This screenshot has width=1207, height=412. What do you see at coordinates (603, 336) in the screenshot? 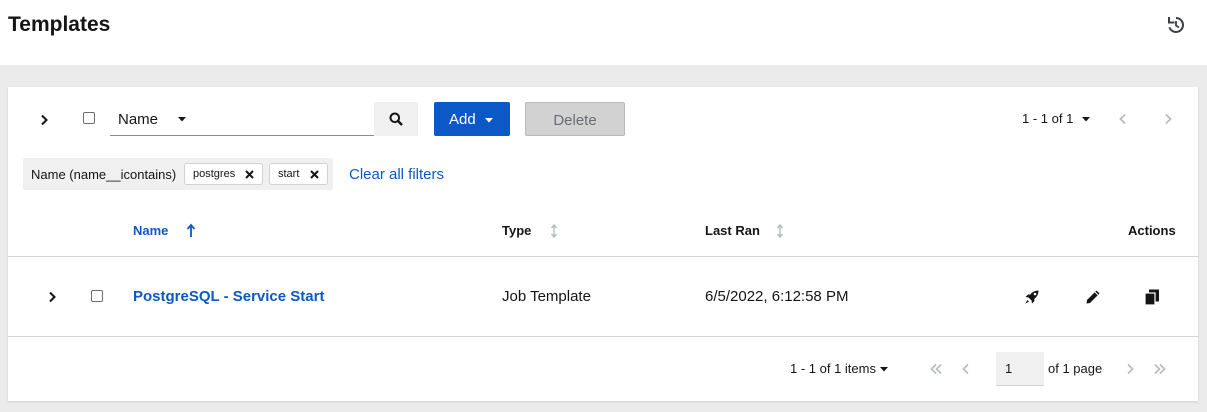
I see `table-row-divider` at bounding box center [603, 336].